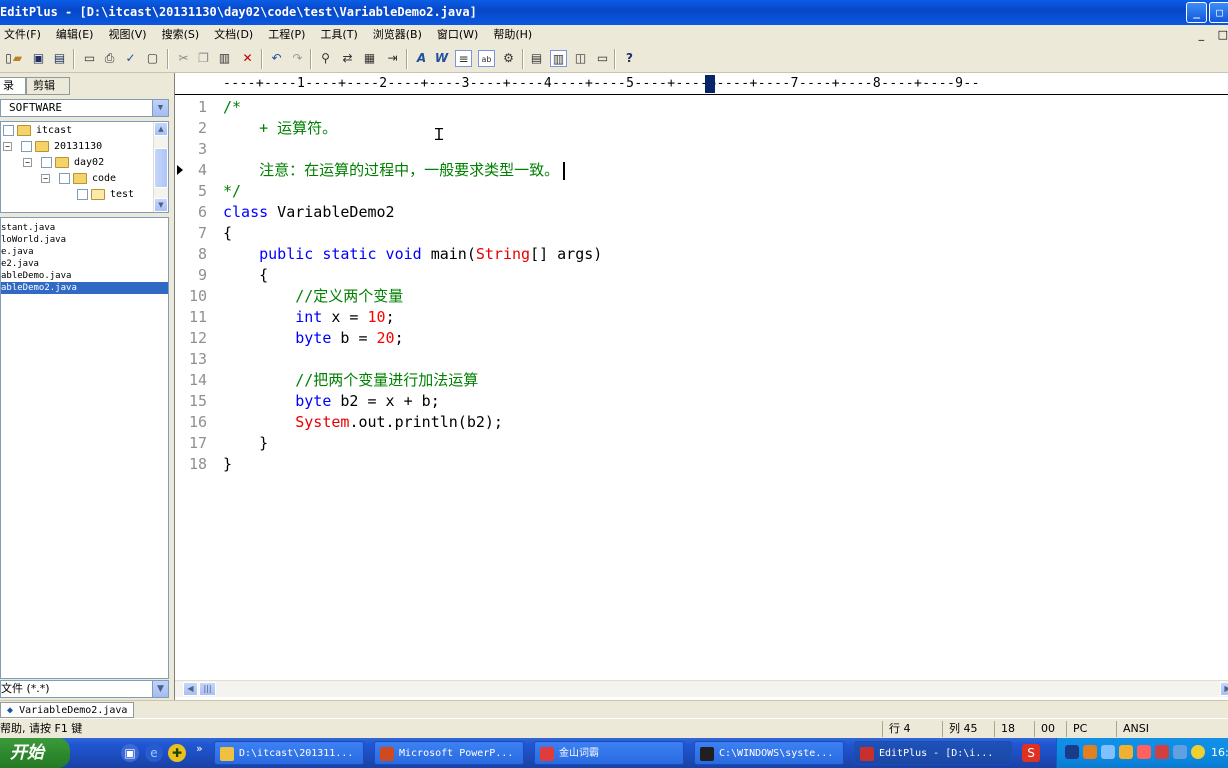 The height and width of the screenshot is (768, 1228). What do you see at coordinates (701, 149) in the screenshot?
I see `code-line: 3` at bounding box center [701, 149].